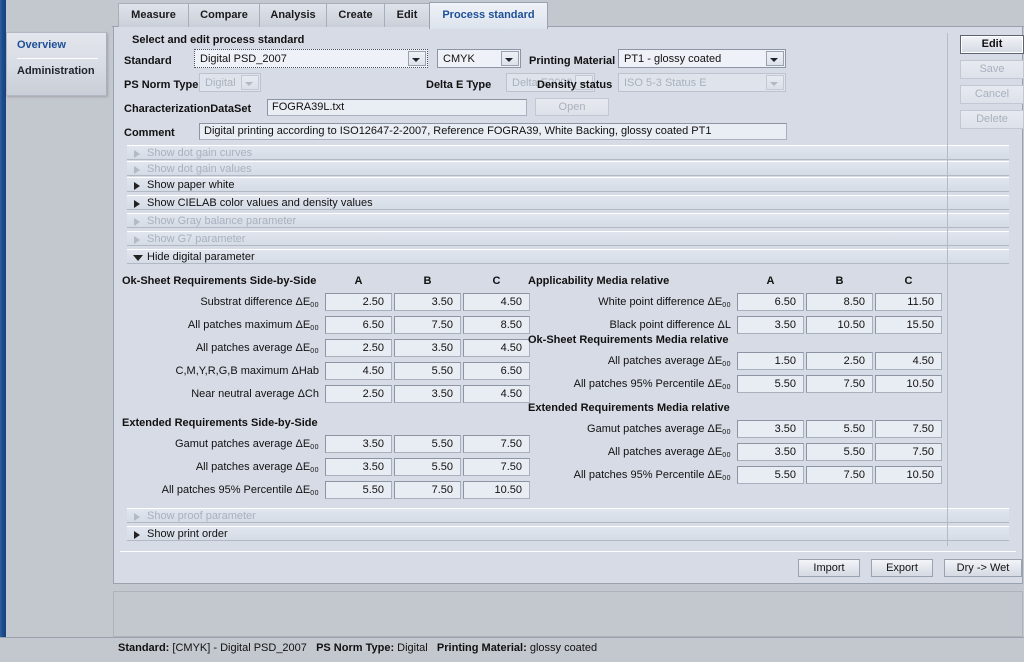  I want to click on sidebar-item-label: Overview, so click(41, 45).